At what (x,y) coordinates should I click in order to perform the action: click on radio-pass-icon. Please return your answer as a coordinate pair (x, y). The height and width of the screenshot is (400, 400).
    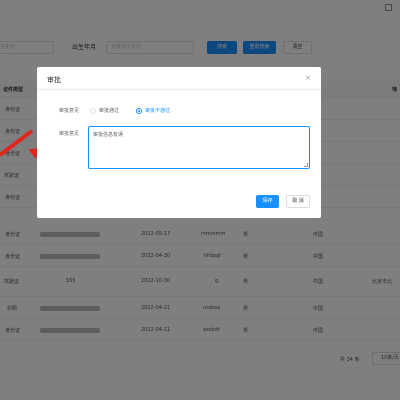
    Looking at the image, I should click on (93, 110).